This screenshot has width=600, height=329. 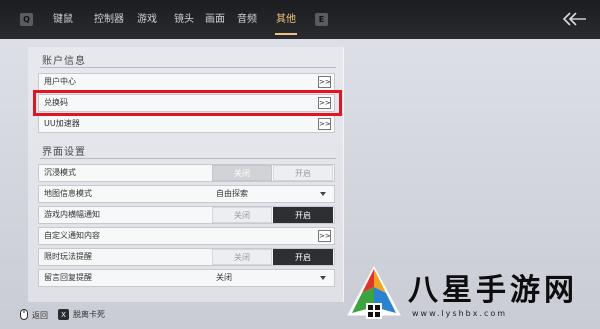 What do you see at coordinates (68, 193) in the screenshot?
I see `row-label: 地图信息模式` at bounding box center [68, 193].